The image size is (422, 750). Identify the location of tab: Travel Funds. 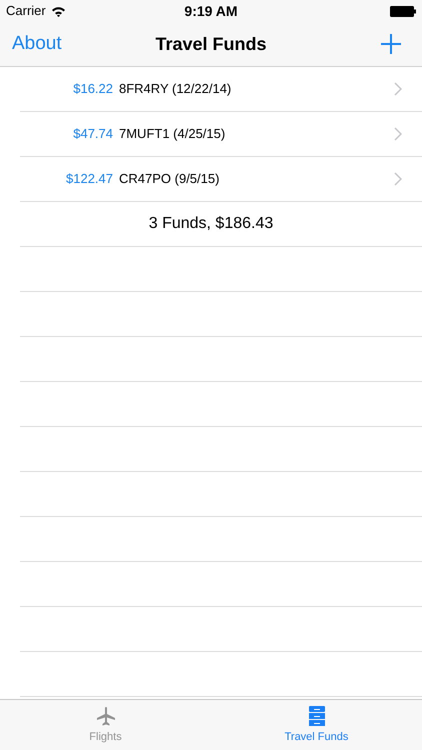
(316, 725).